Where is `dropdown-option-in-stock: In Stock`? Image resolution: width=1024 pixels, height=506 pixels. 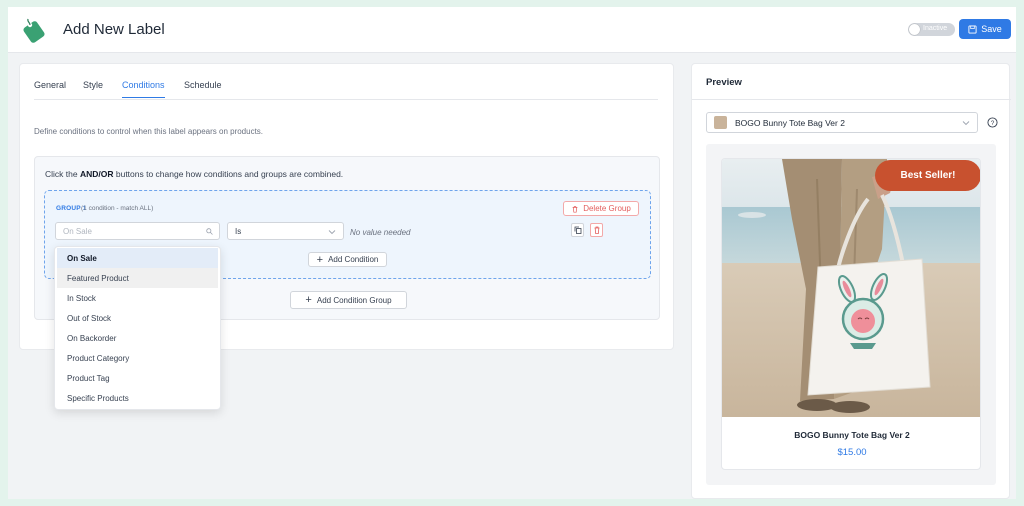
dropdown-option-in-stock: In Stock is located at coordinates (137, 298).